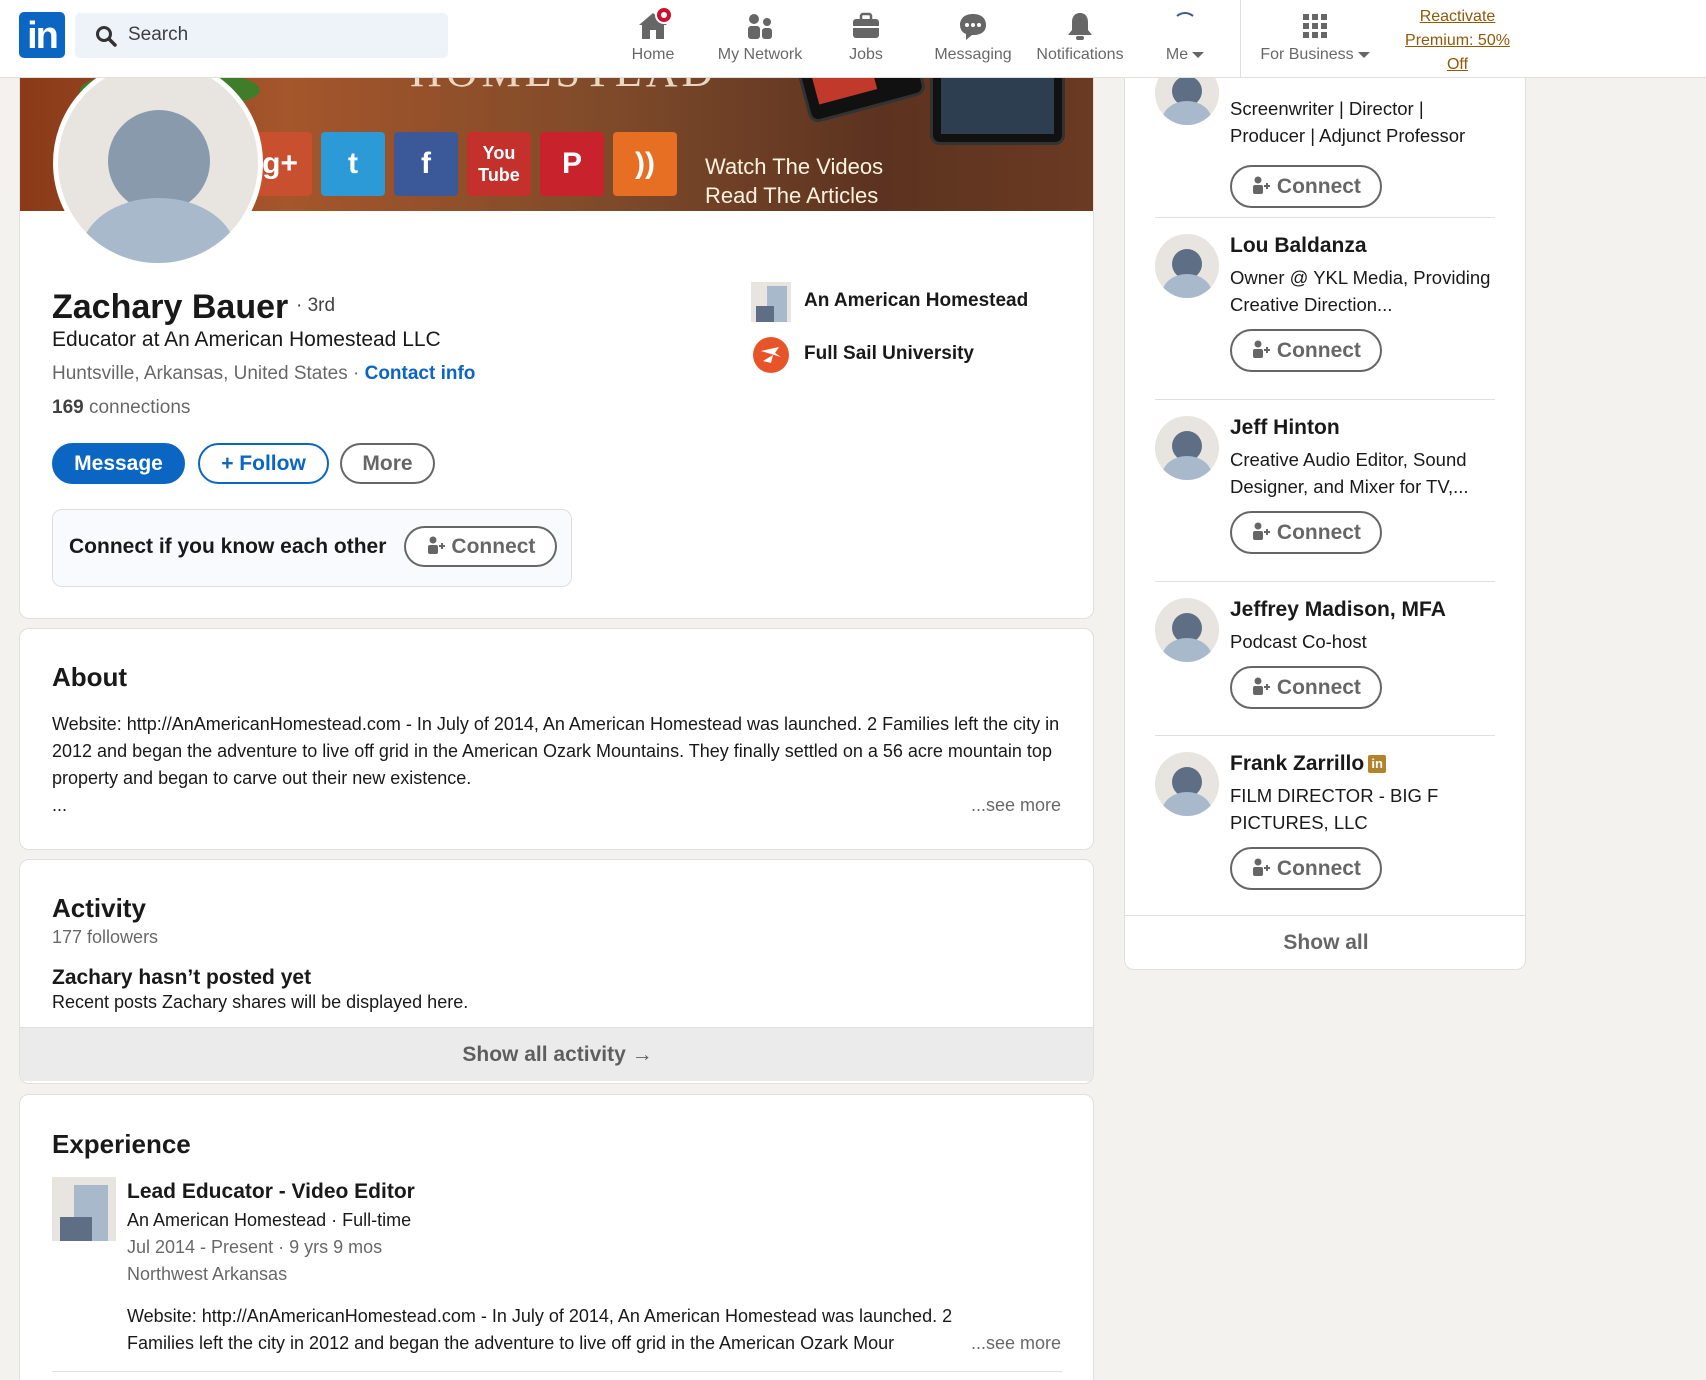  What do you see at coordinates (1315, 55) in the screenshot?
I see `nav-business-label: For Business` at bounding box center [1315, 55].